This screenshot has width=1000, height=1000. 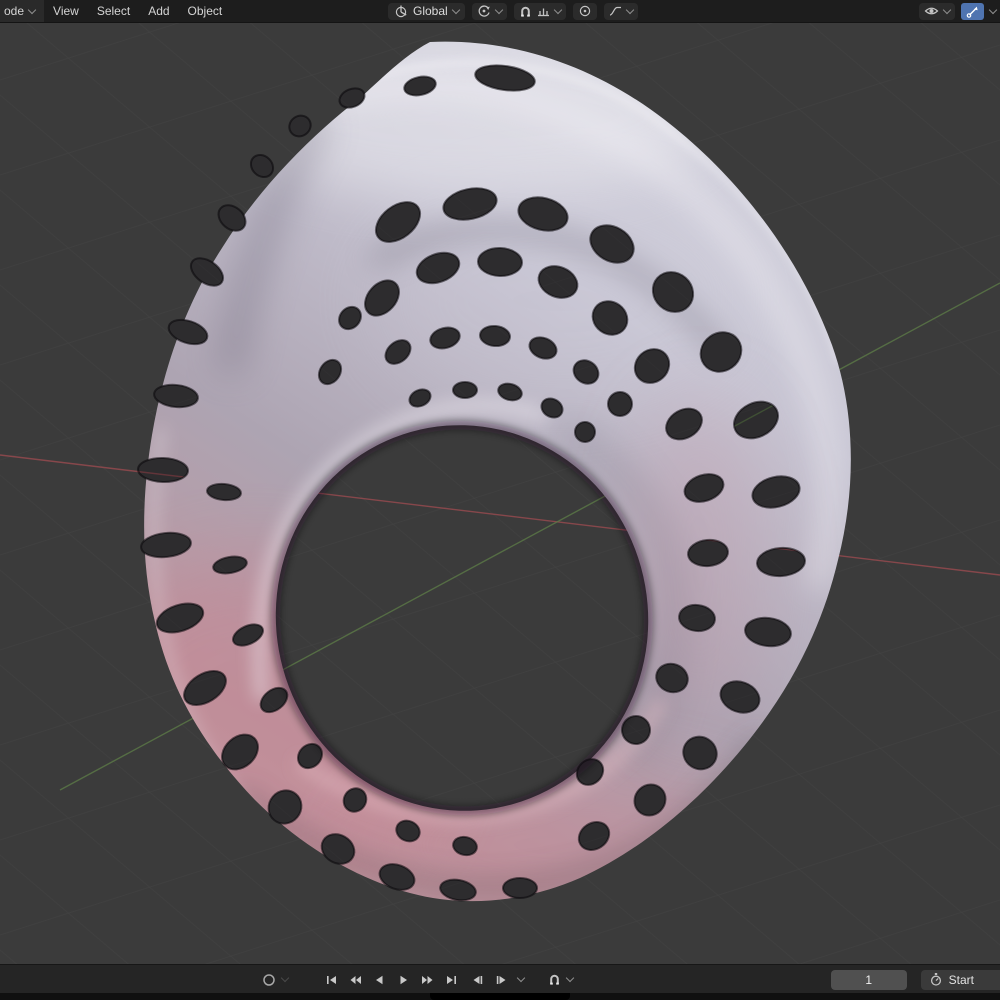 I want to click on gizmo-arrow-icon, so click(x=972, y=12).